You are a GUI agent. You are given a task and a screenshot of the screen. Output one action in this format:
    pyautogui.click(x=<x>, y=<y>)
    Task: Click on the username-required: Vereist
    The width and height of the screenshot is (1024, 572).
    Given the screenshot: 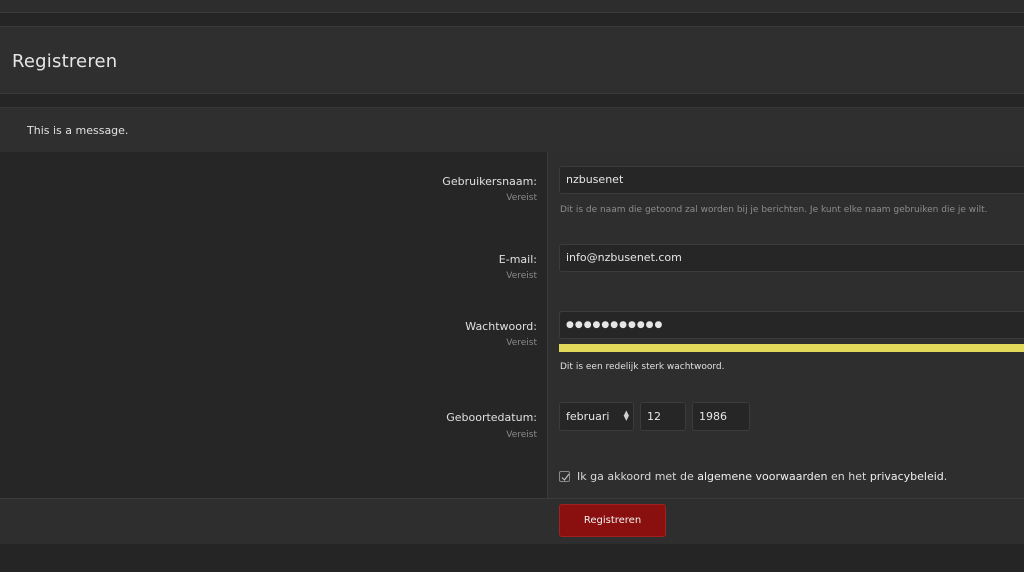 What is the action you would take?
    pyautogui.click(x=521, y=198)
    